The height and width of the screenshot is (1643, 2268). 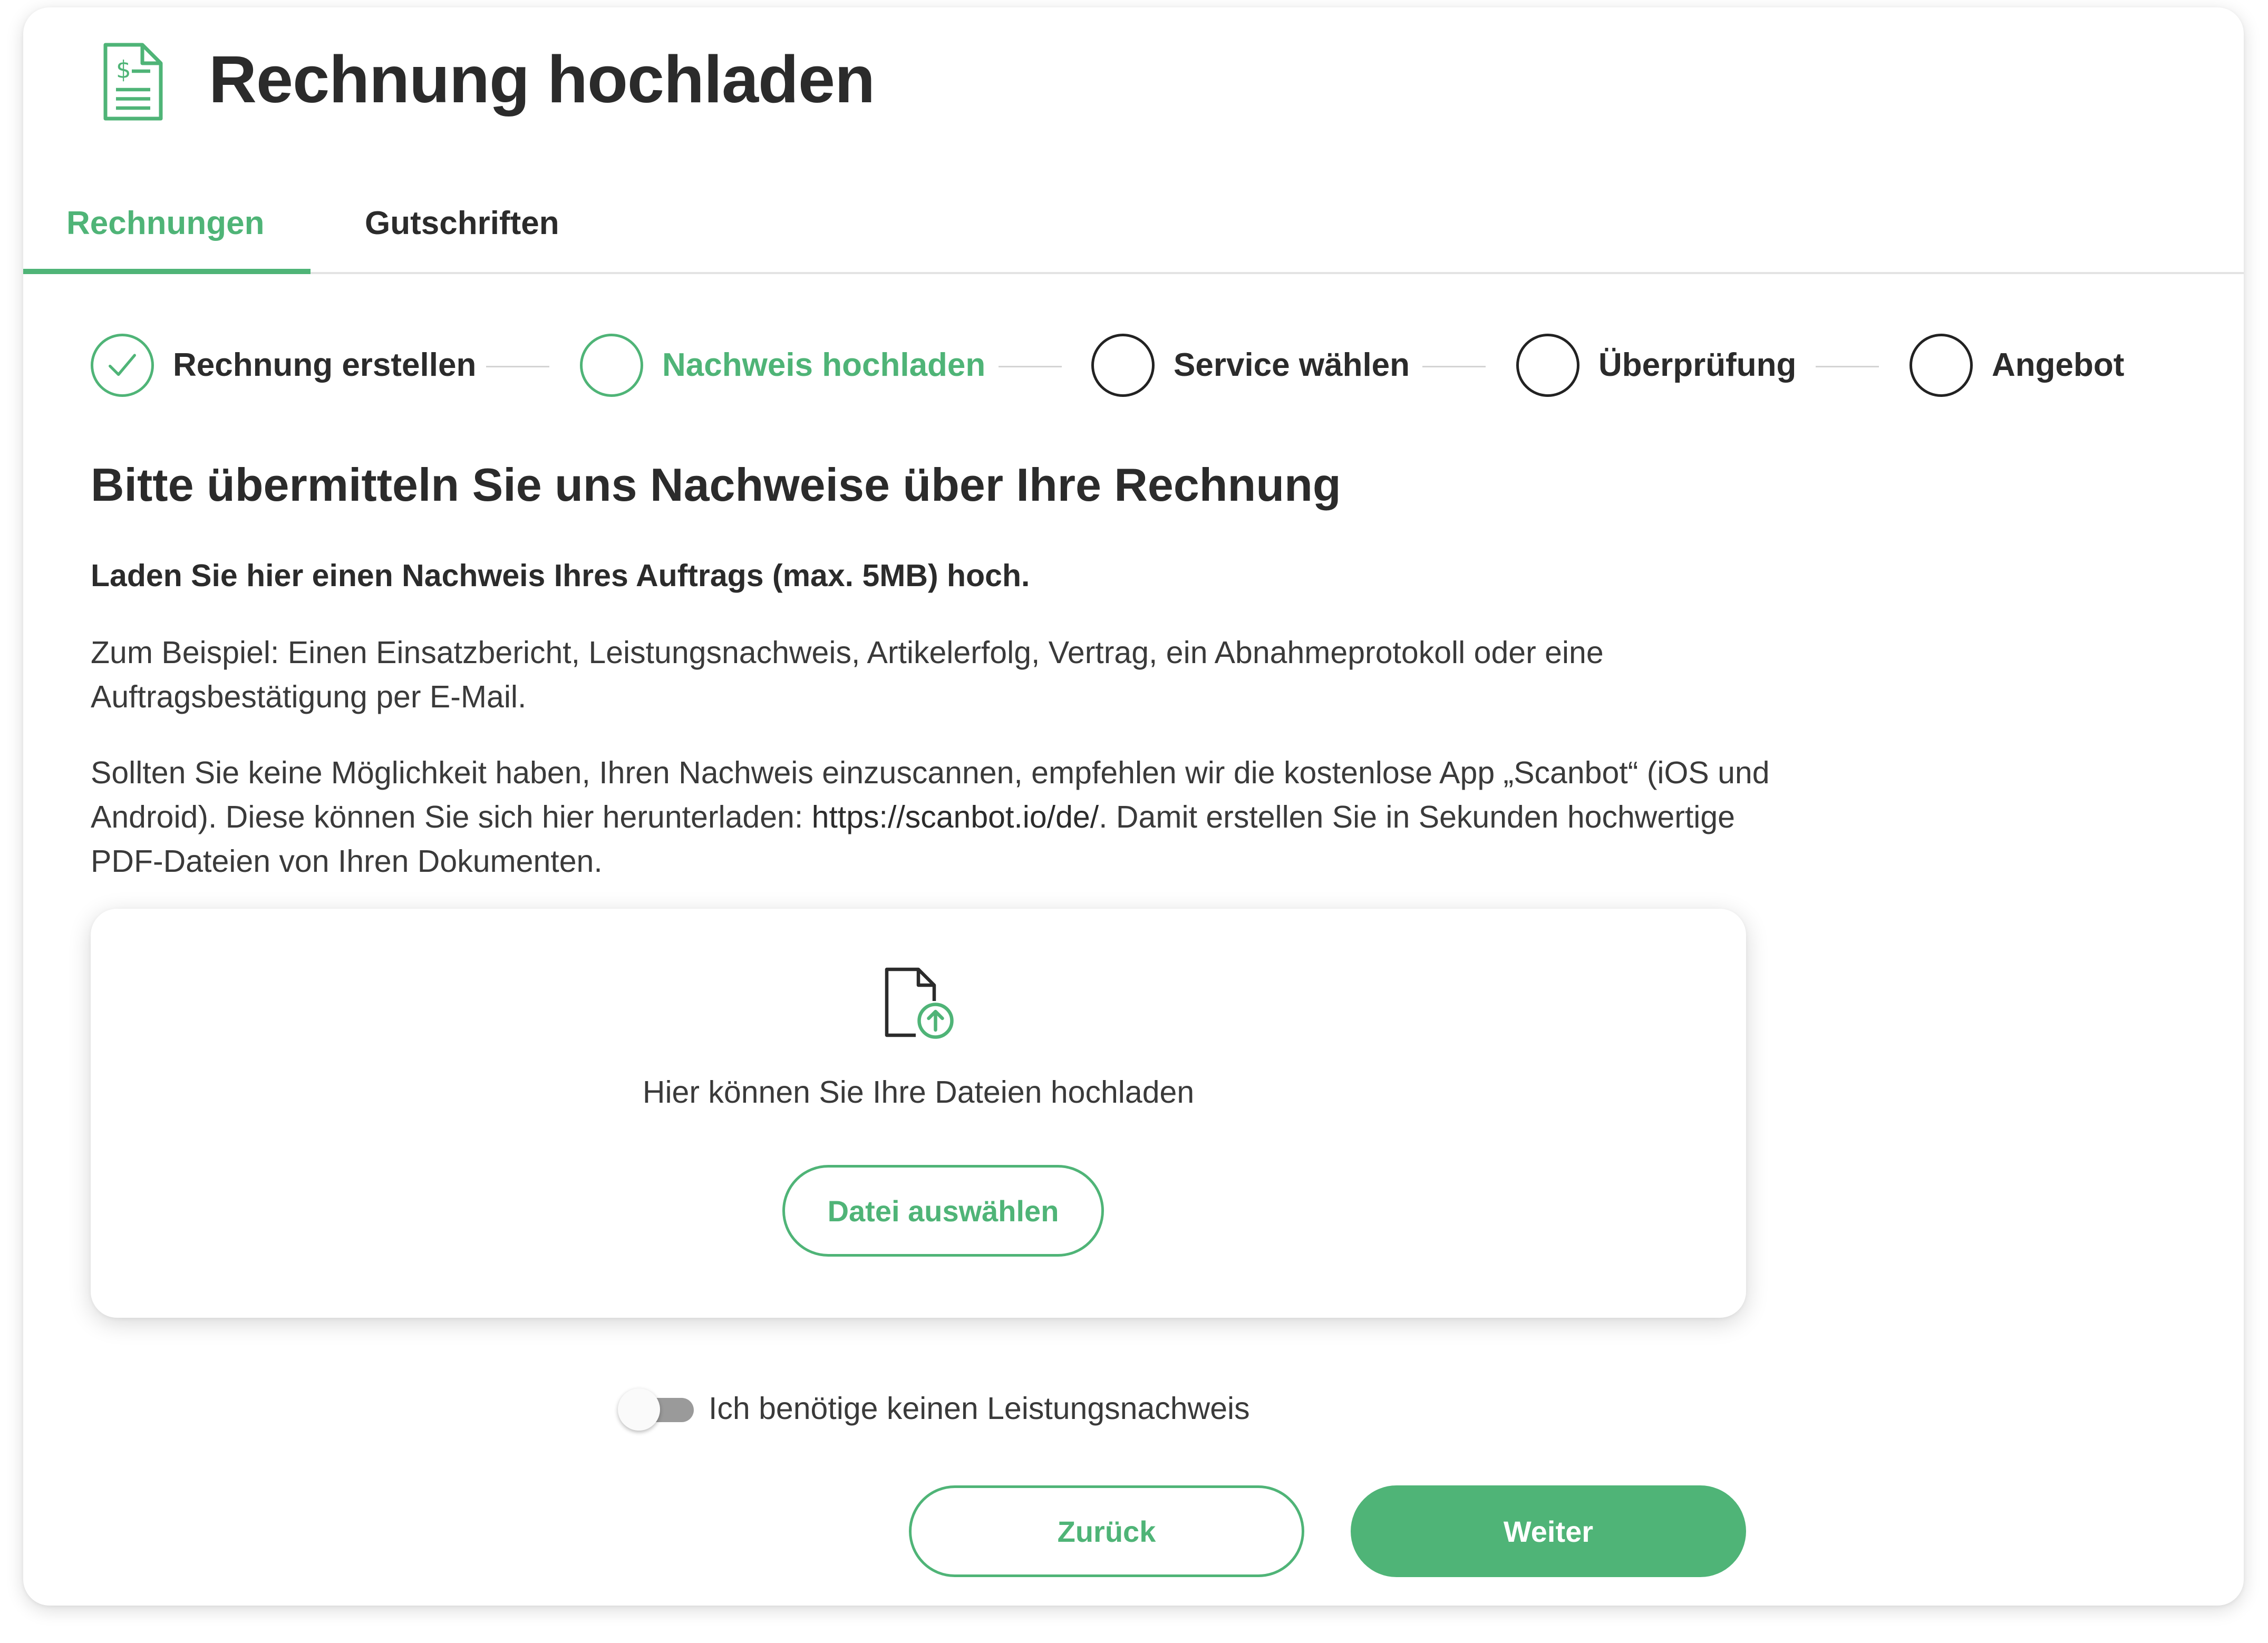 What do you see at coordinates (2058, 365) in the screenshot?
I see `step-label: Angebot` at bounding box center [2058, 365].